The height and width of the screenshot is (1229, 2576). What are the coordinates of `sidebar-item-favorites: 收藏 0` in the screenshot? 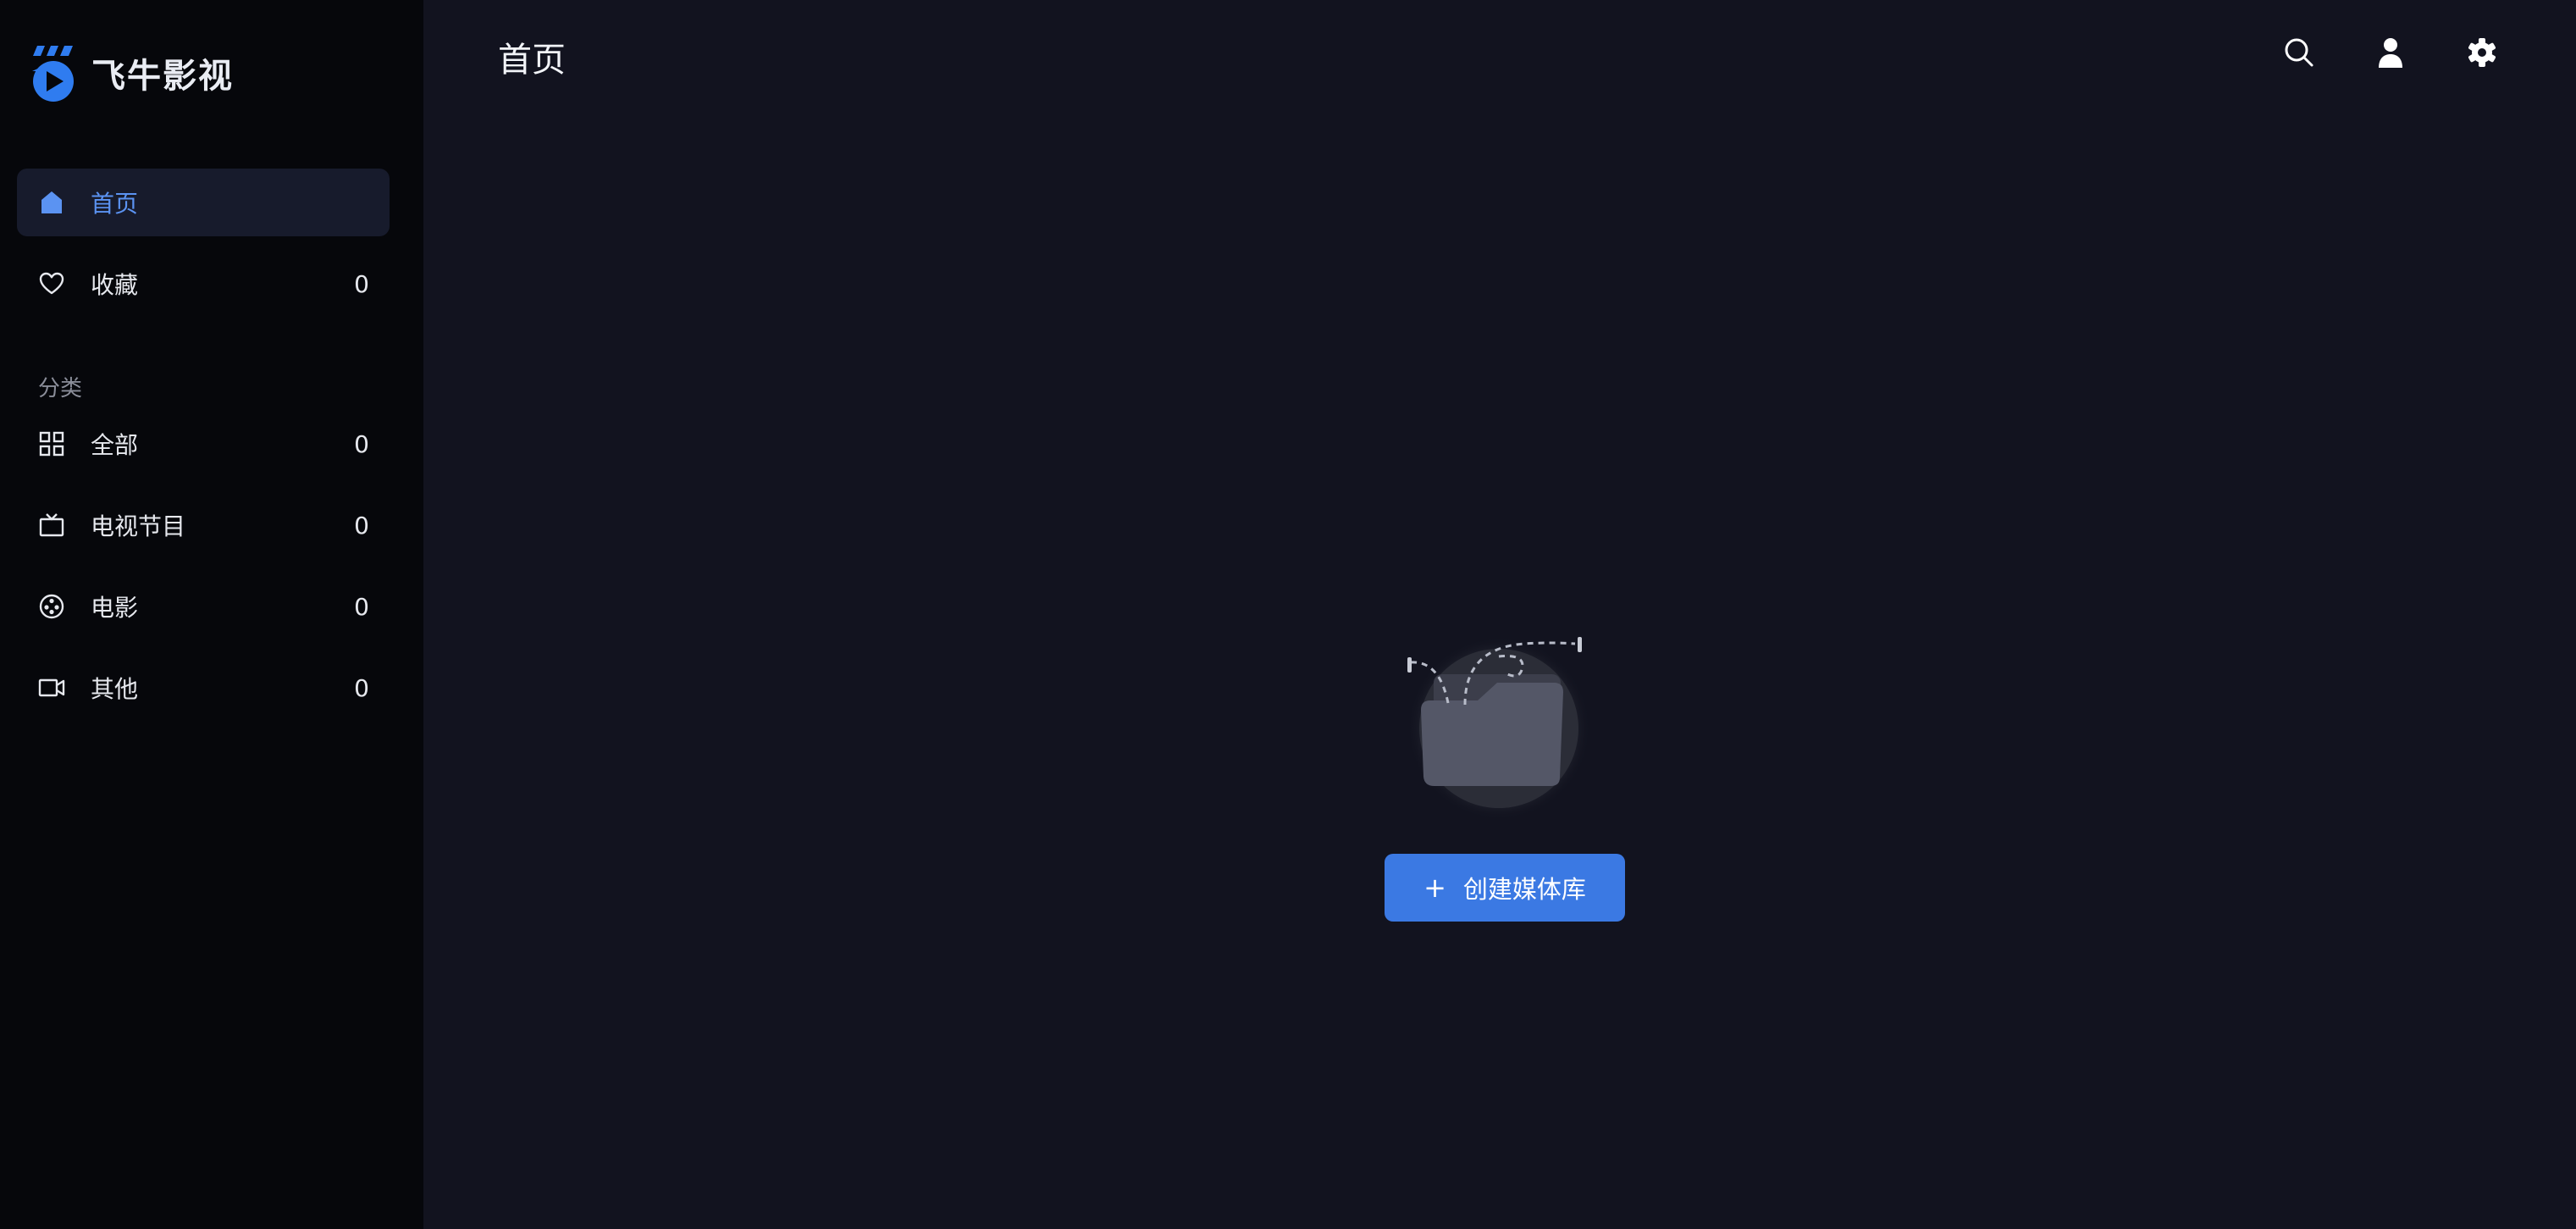 It's located at (203, 284).